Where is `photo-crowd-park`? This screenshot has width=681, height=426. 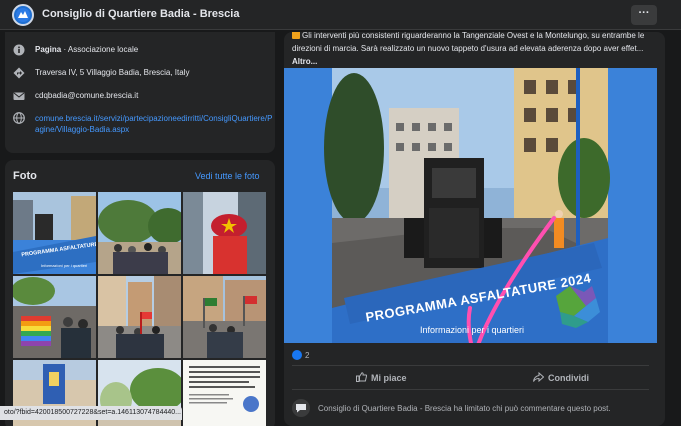 photo-crowd-park is located at coordinates (139, 233).